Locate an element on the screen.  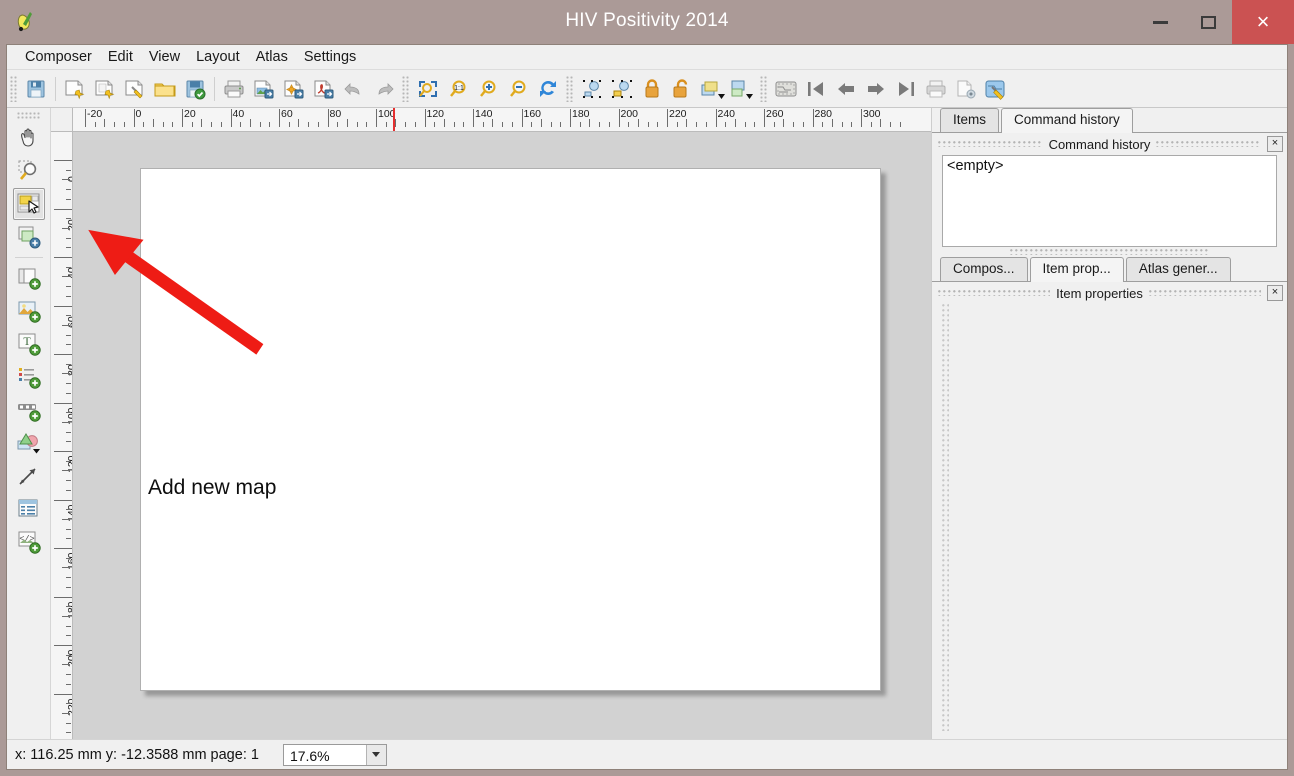
menu-settings: Settings is located at coordinates (330, 57).